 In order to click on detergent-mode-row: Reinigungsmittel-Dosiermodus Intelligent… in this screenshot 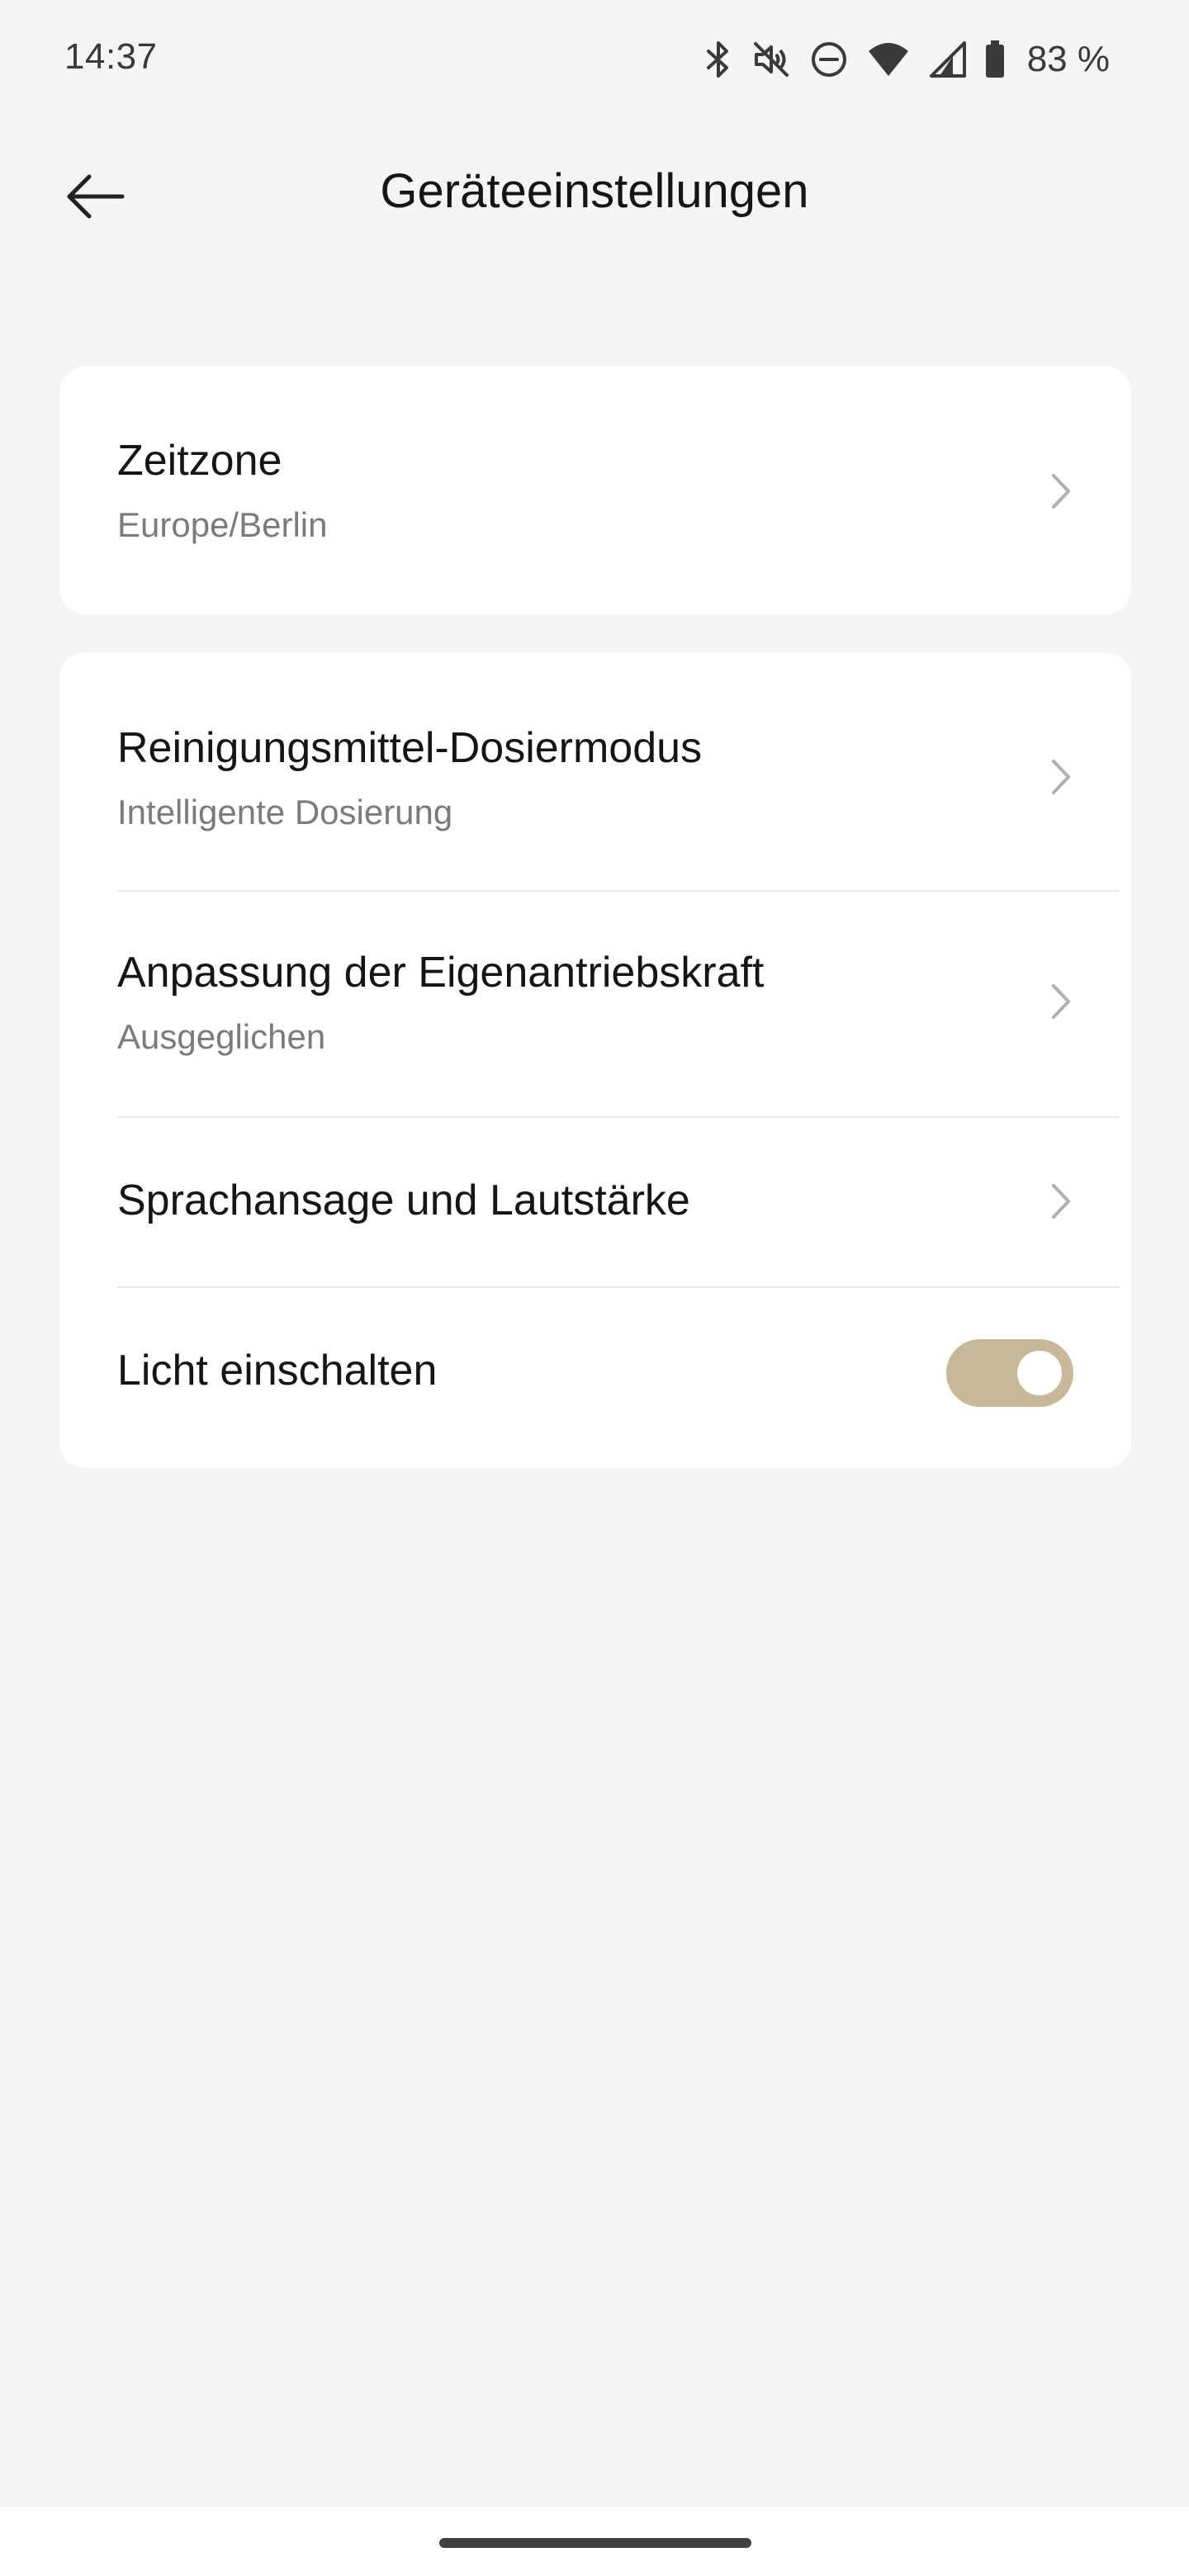, I will do `click(595, 771)`.